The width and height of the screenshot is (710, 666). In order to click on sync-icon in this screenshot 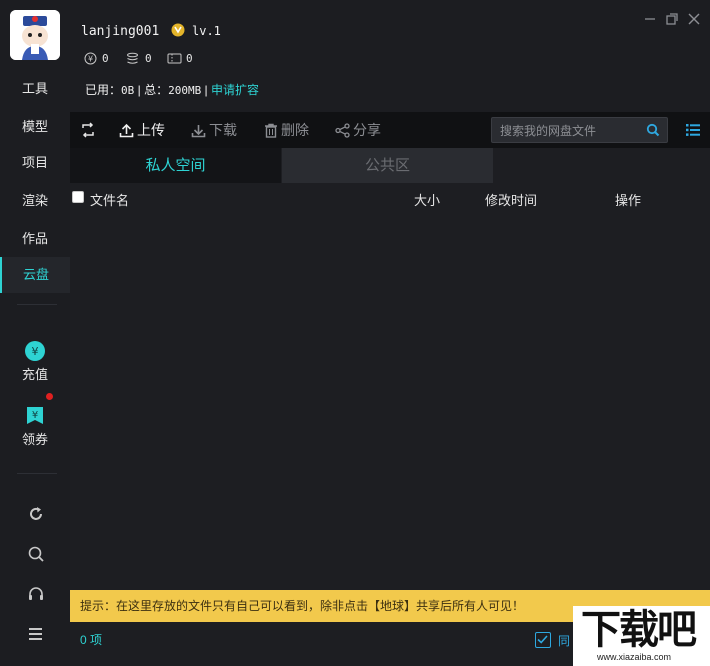, I will do `click(88, 130)`.